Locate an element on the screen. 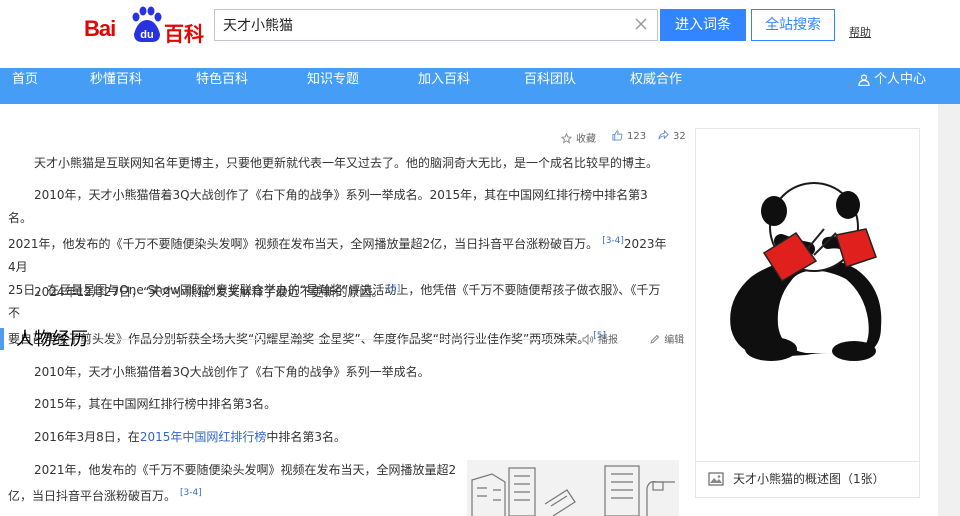 The height and width of the screenshot is (516, 960). logo-text-baike: 百科 is located at coordinates (184, 34).